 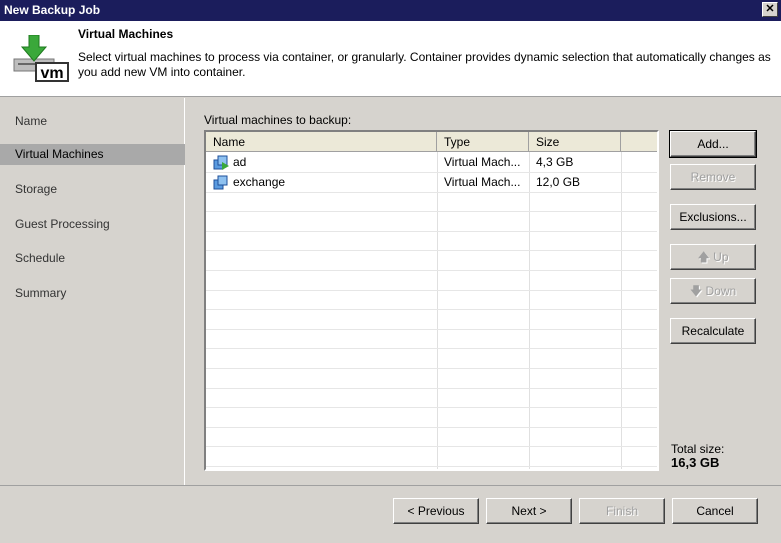 What do you see at coordinates (126, 34) in the screenshot?
I see `header-title: Virtual Machines` at bounding box center [126, 34].